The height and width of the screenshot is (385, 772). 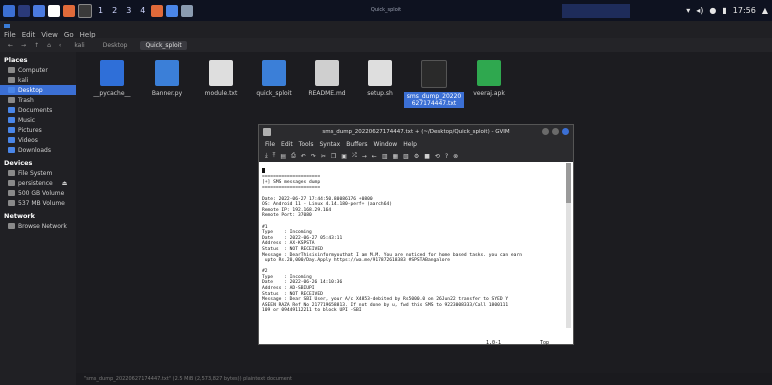 I want to click on workspace-2: 2, so click(x=114, y=10).